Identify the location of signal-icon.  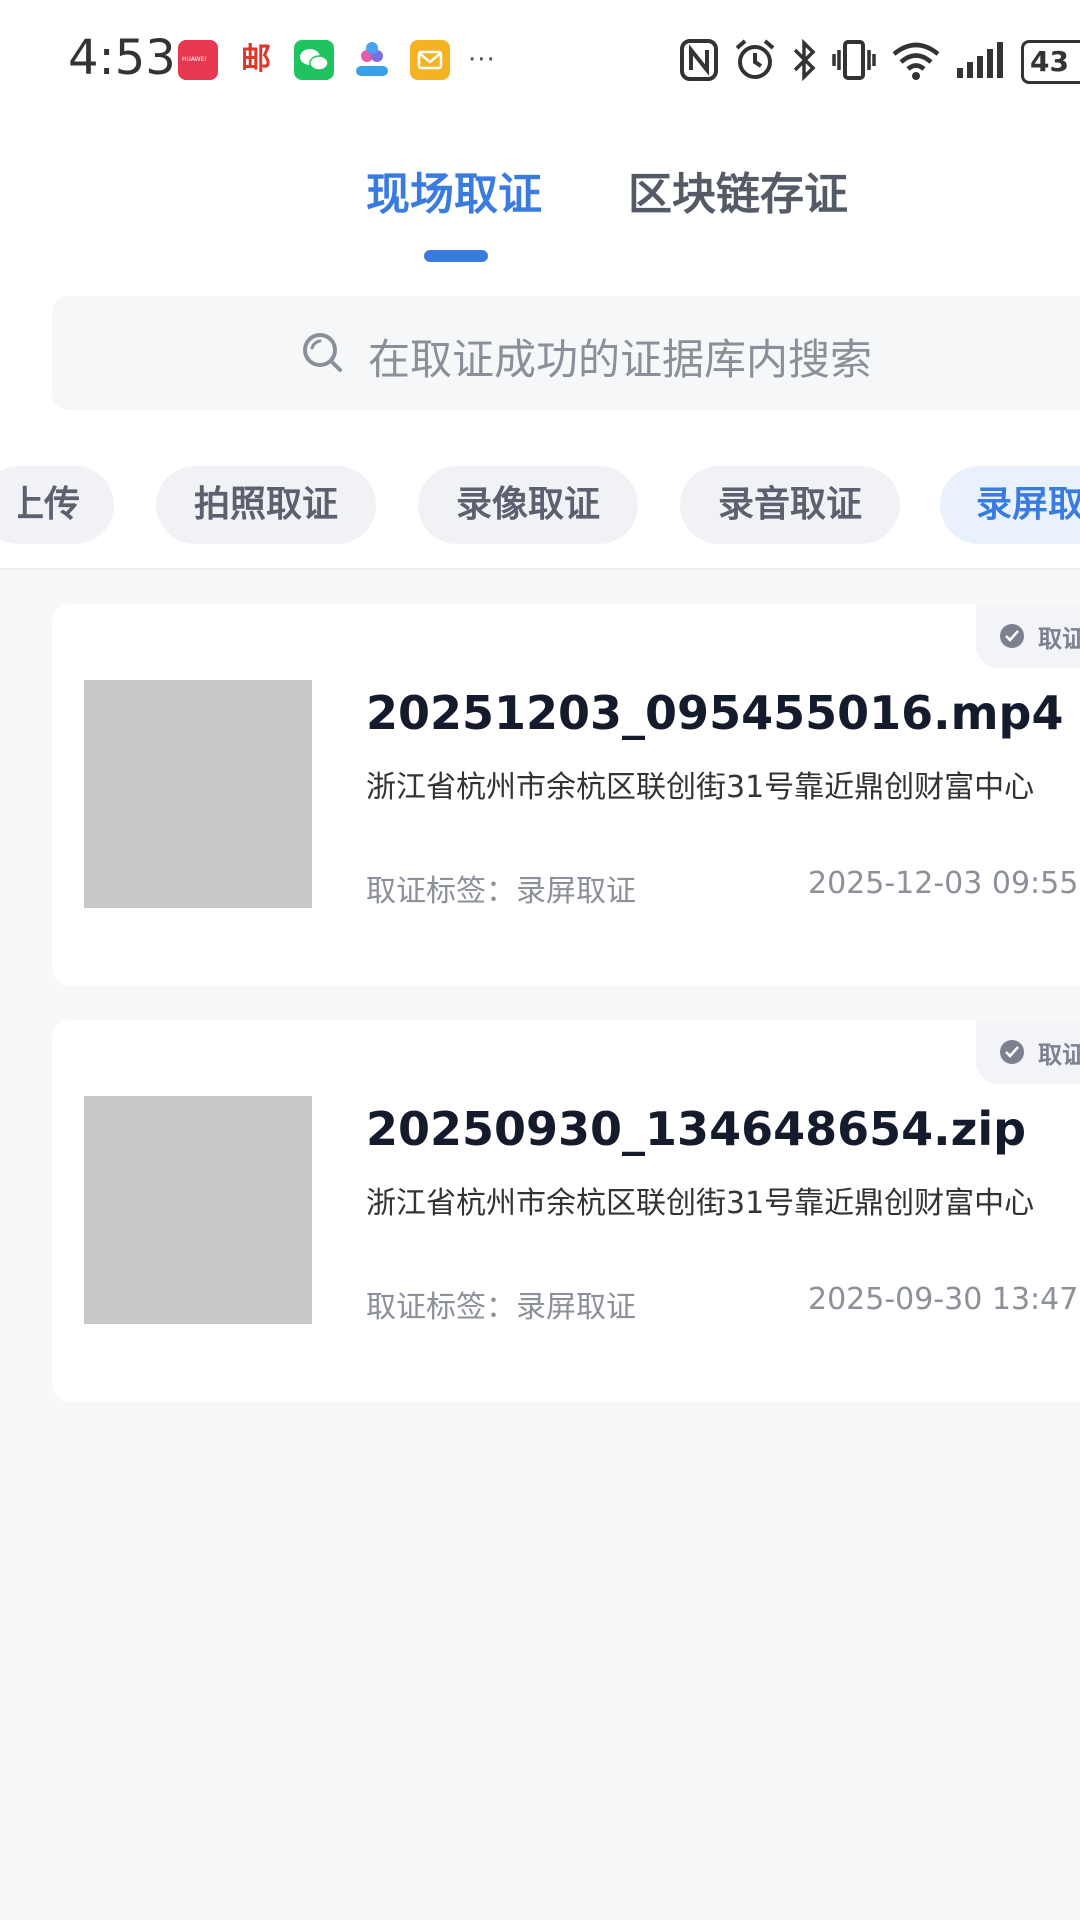
(981, 62).